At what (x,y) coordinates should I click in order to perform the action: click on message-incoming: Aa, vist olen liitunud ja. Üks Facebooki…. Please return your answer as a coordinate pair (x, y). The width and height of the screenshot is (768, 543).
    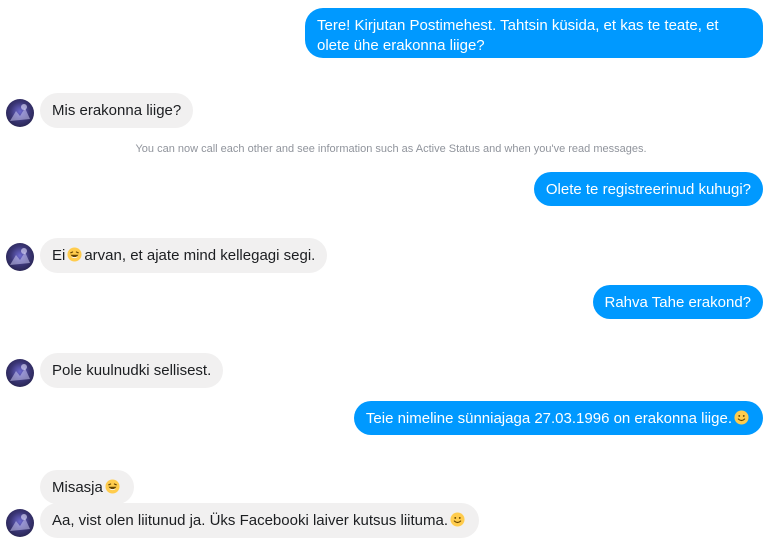
    Looking at the image, I should click on (260, 520).